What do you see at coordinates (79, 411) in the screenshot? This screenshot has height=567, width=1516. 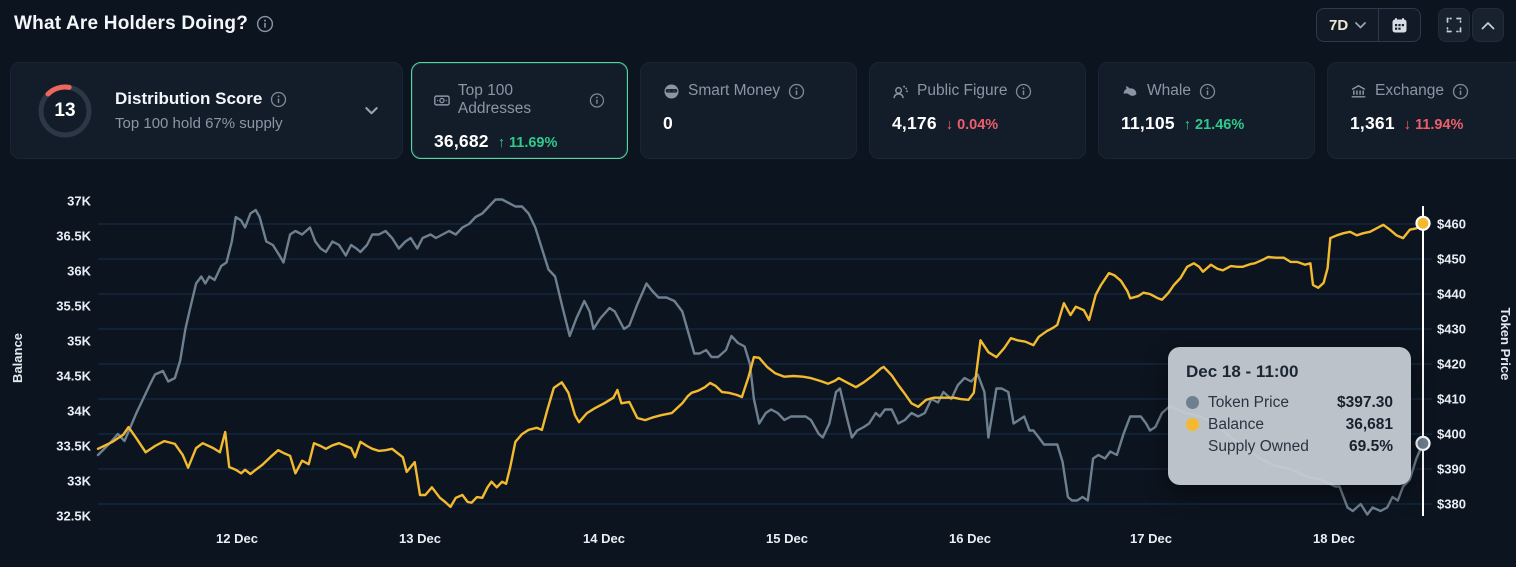 I see `left-axis-tick: 34K` at bounding box center [79, 411].